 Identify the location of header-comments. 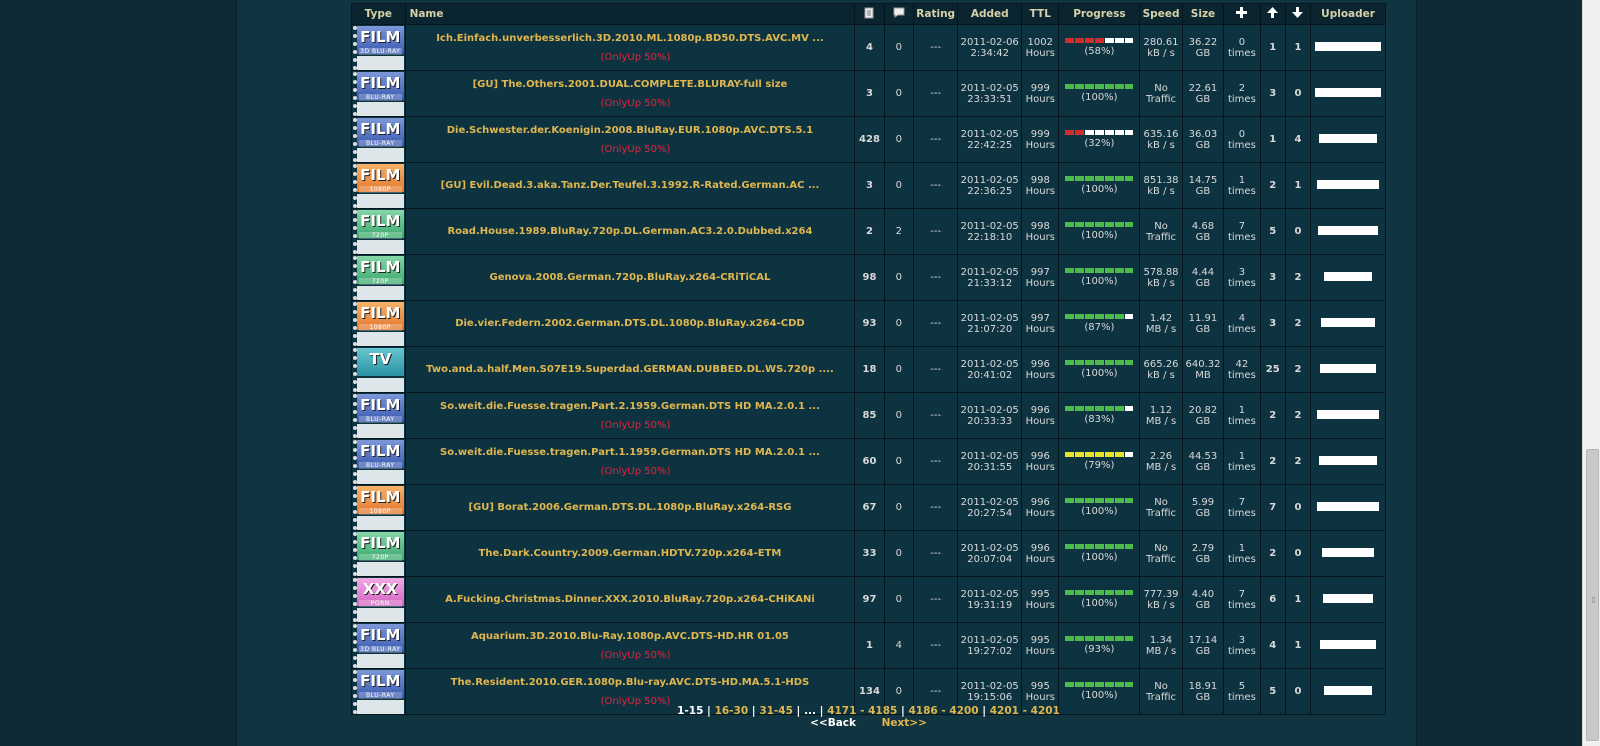
(898, 14).